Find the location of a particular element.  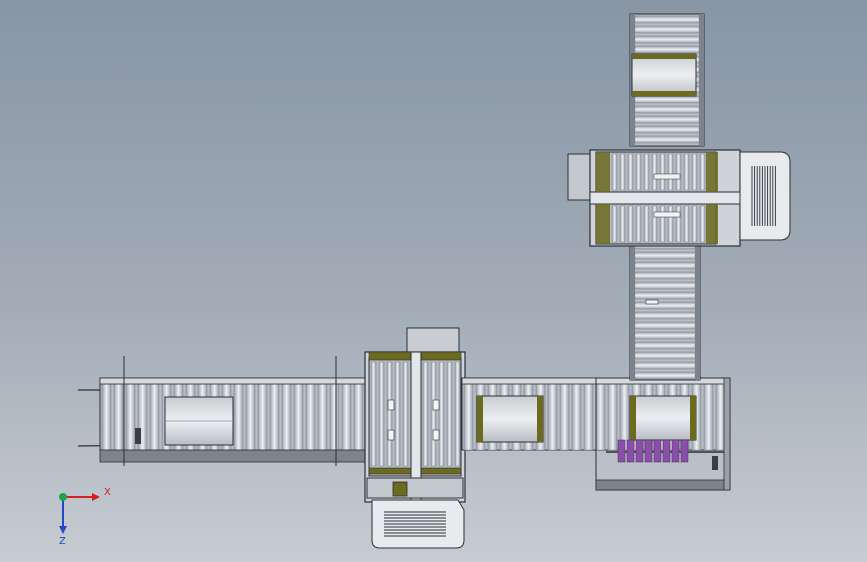

z-axis-label: Z is located at coordinates (62, 541).